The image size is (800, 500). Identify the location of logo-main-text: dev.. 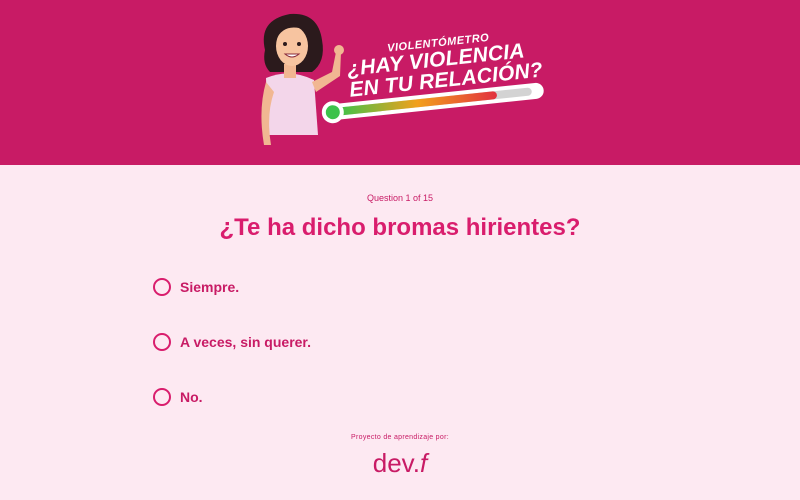
(396, 463).